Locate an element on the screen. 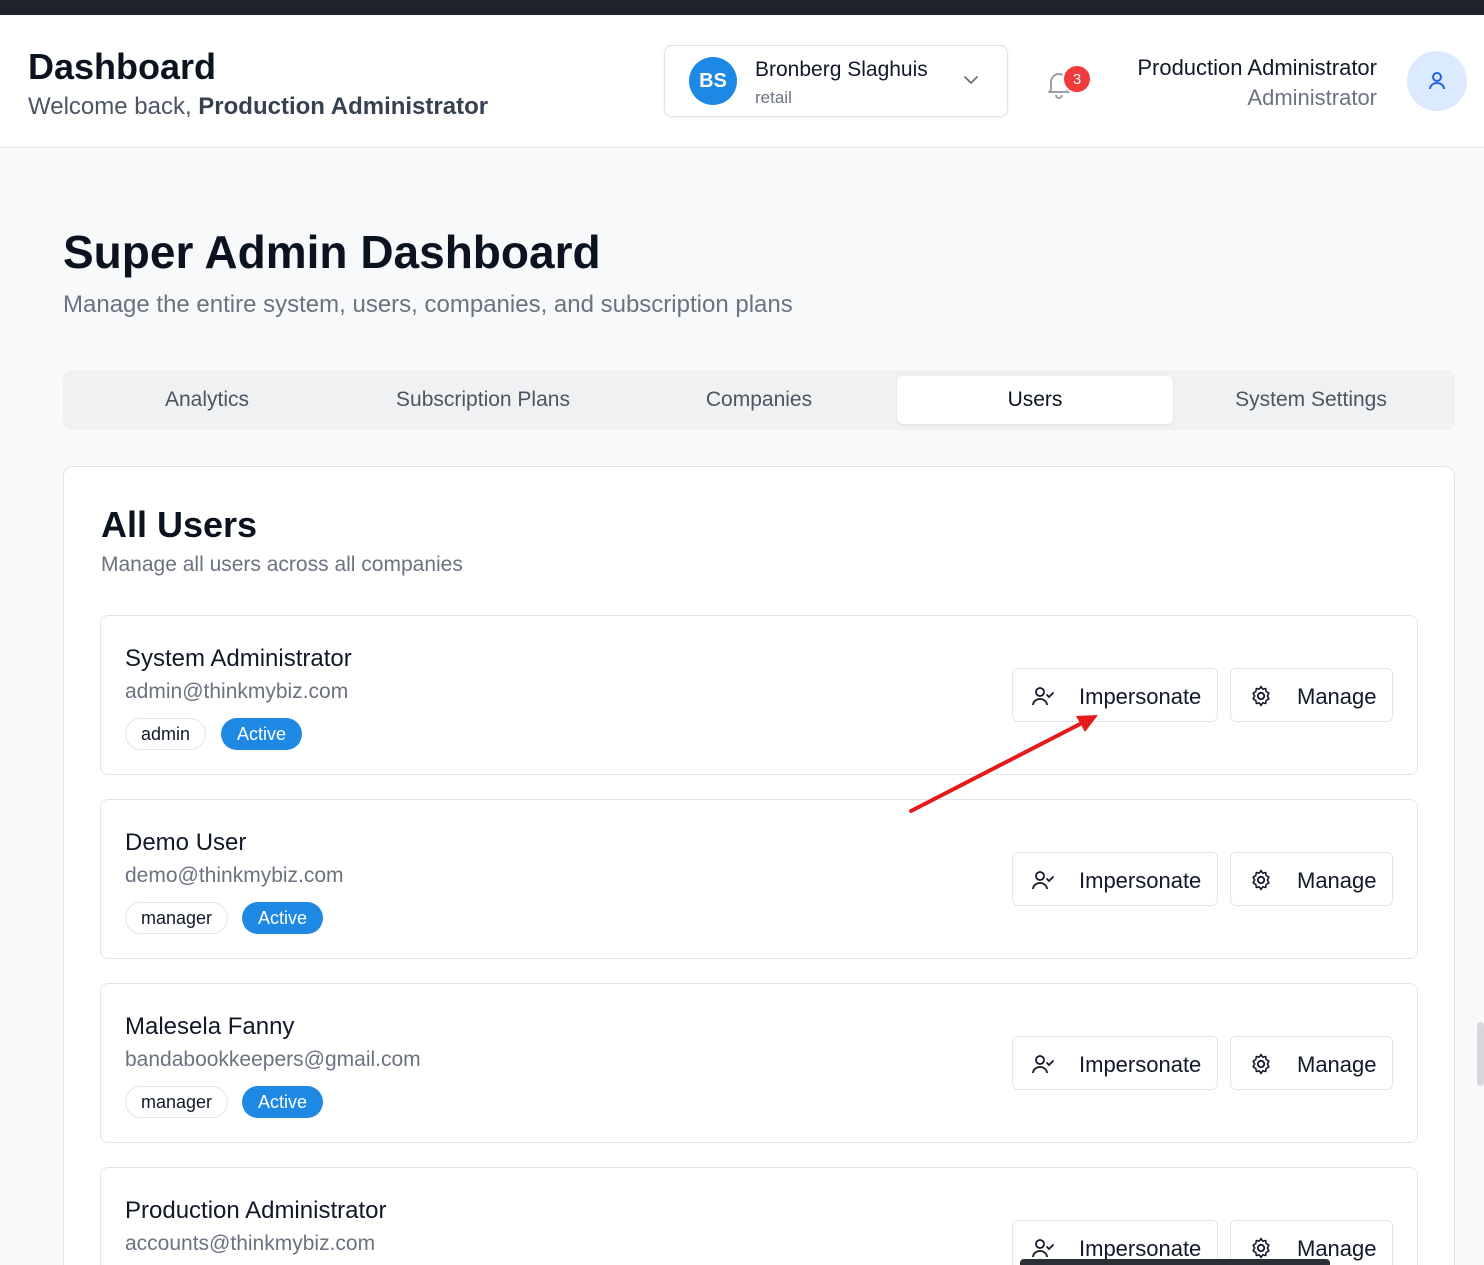 The image size is (1484, 1265). browser-top-strip is located at coordinates (742, 7).